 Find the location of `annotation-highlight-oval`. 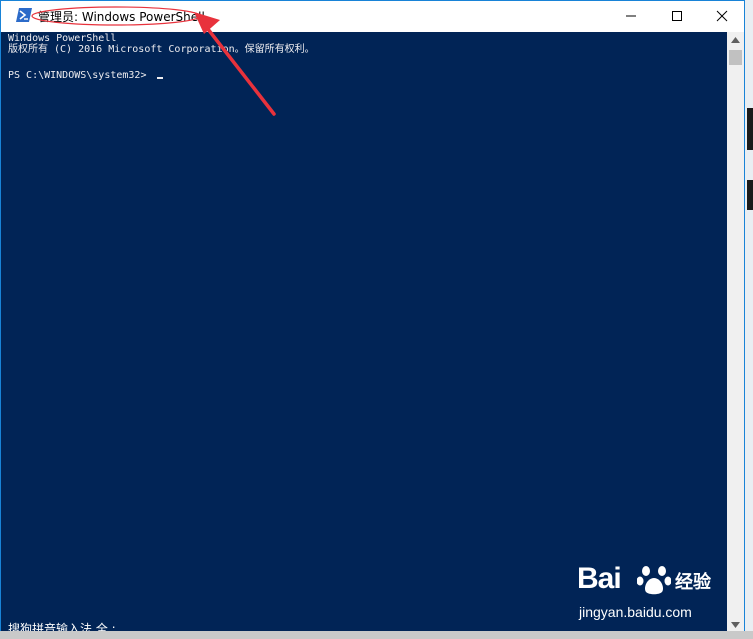

annotation-highlight-oval is located at coordinates (116, 16).